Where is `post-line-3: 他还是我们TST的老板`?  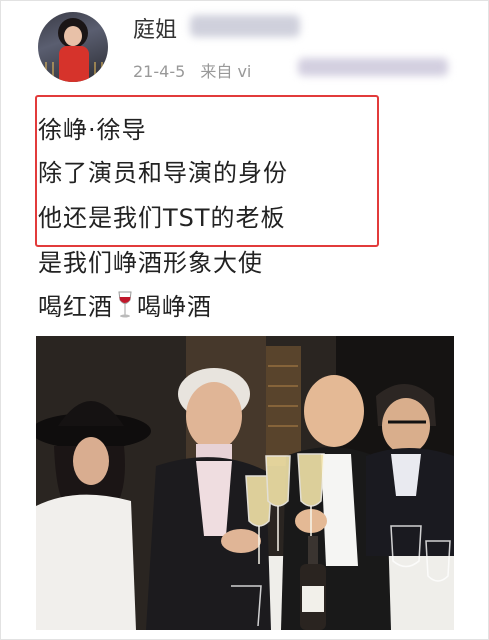 post-line-3: 他还是我们TST的老板 is located at coordinates (162, 218).